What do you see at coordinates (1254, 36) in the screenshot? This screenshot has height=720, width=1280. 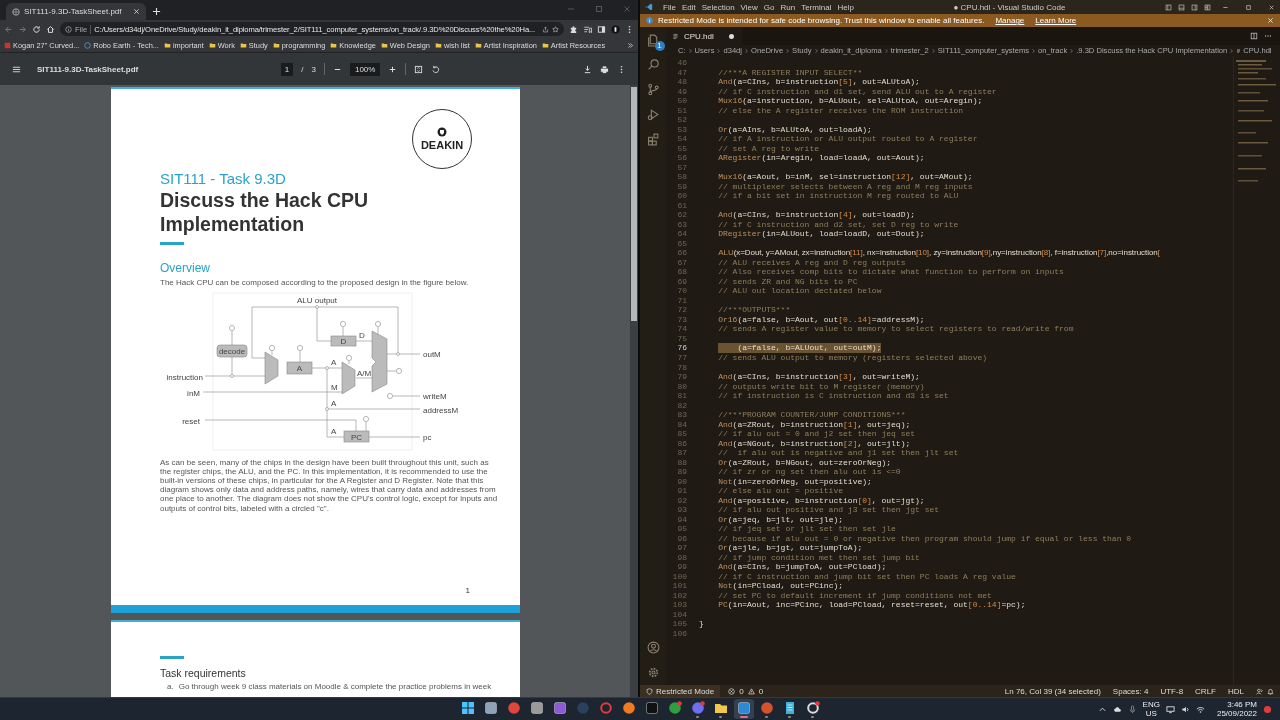 I see `split-editor-icon` at bounding box center [1254, 36].